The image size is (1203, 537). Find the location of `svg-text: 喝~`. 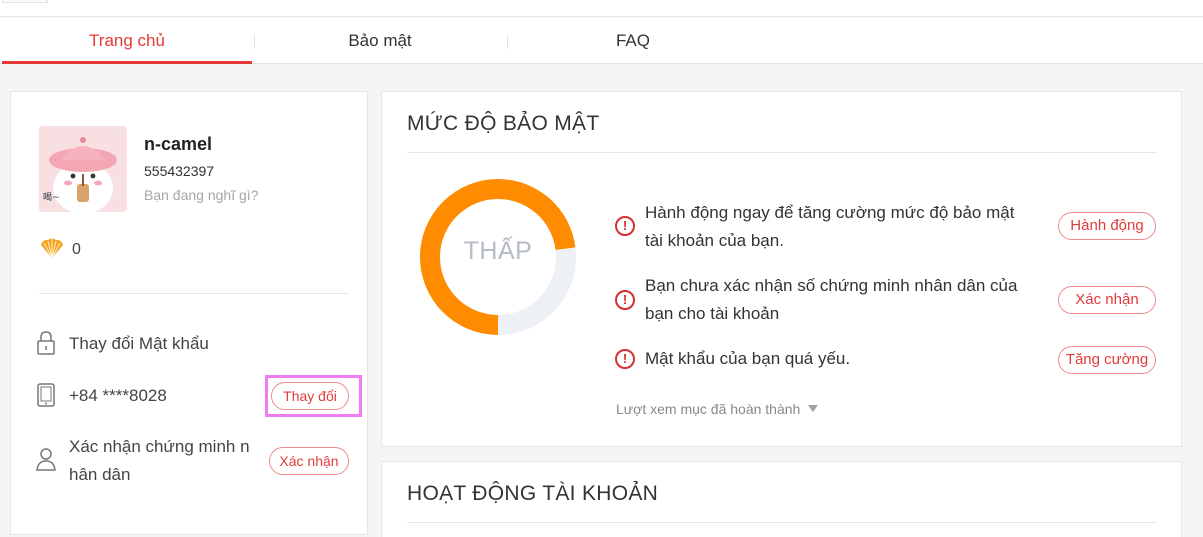

svg-text: 喝~ is located at coordinates (51, 197).